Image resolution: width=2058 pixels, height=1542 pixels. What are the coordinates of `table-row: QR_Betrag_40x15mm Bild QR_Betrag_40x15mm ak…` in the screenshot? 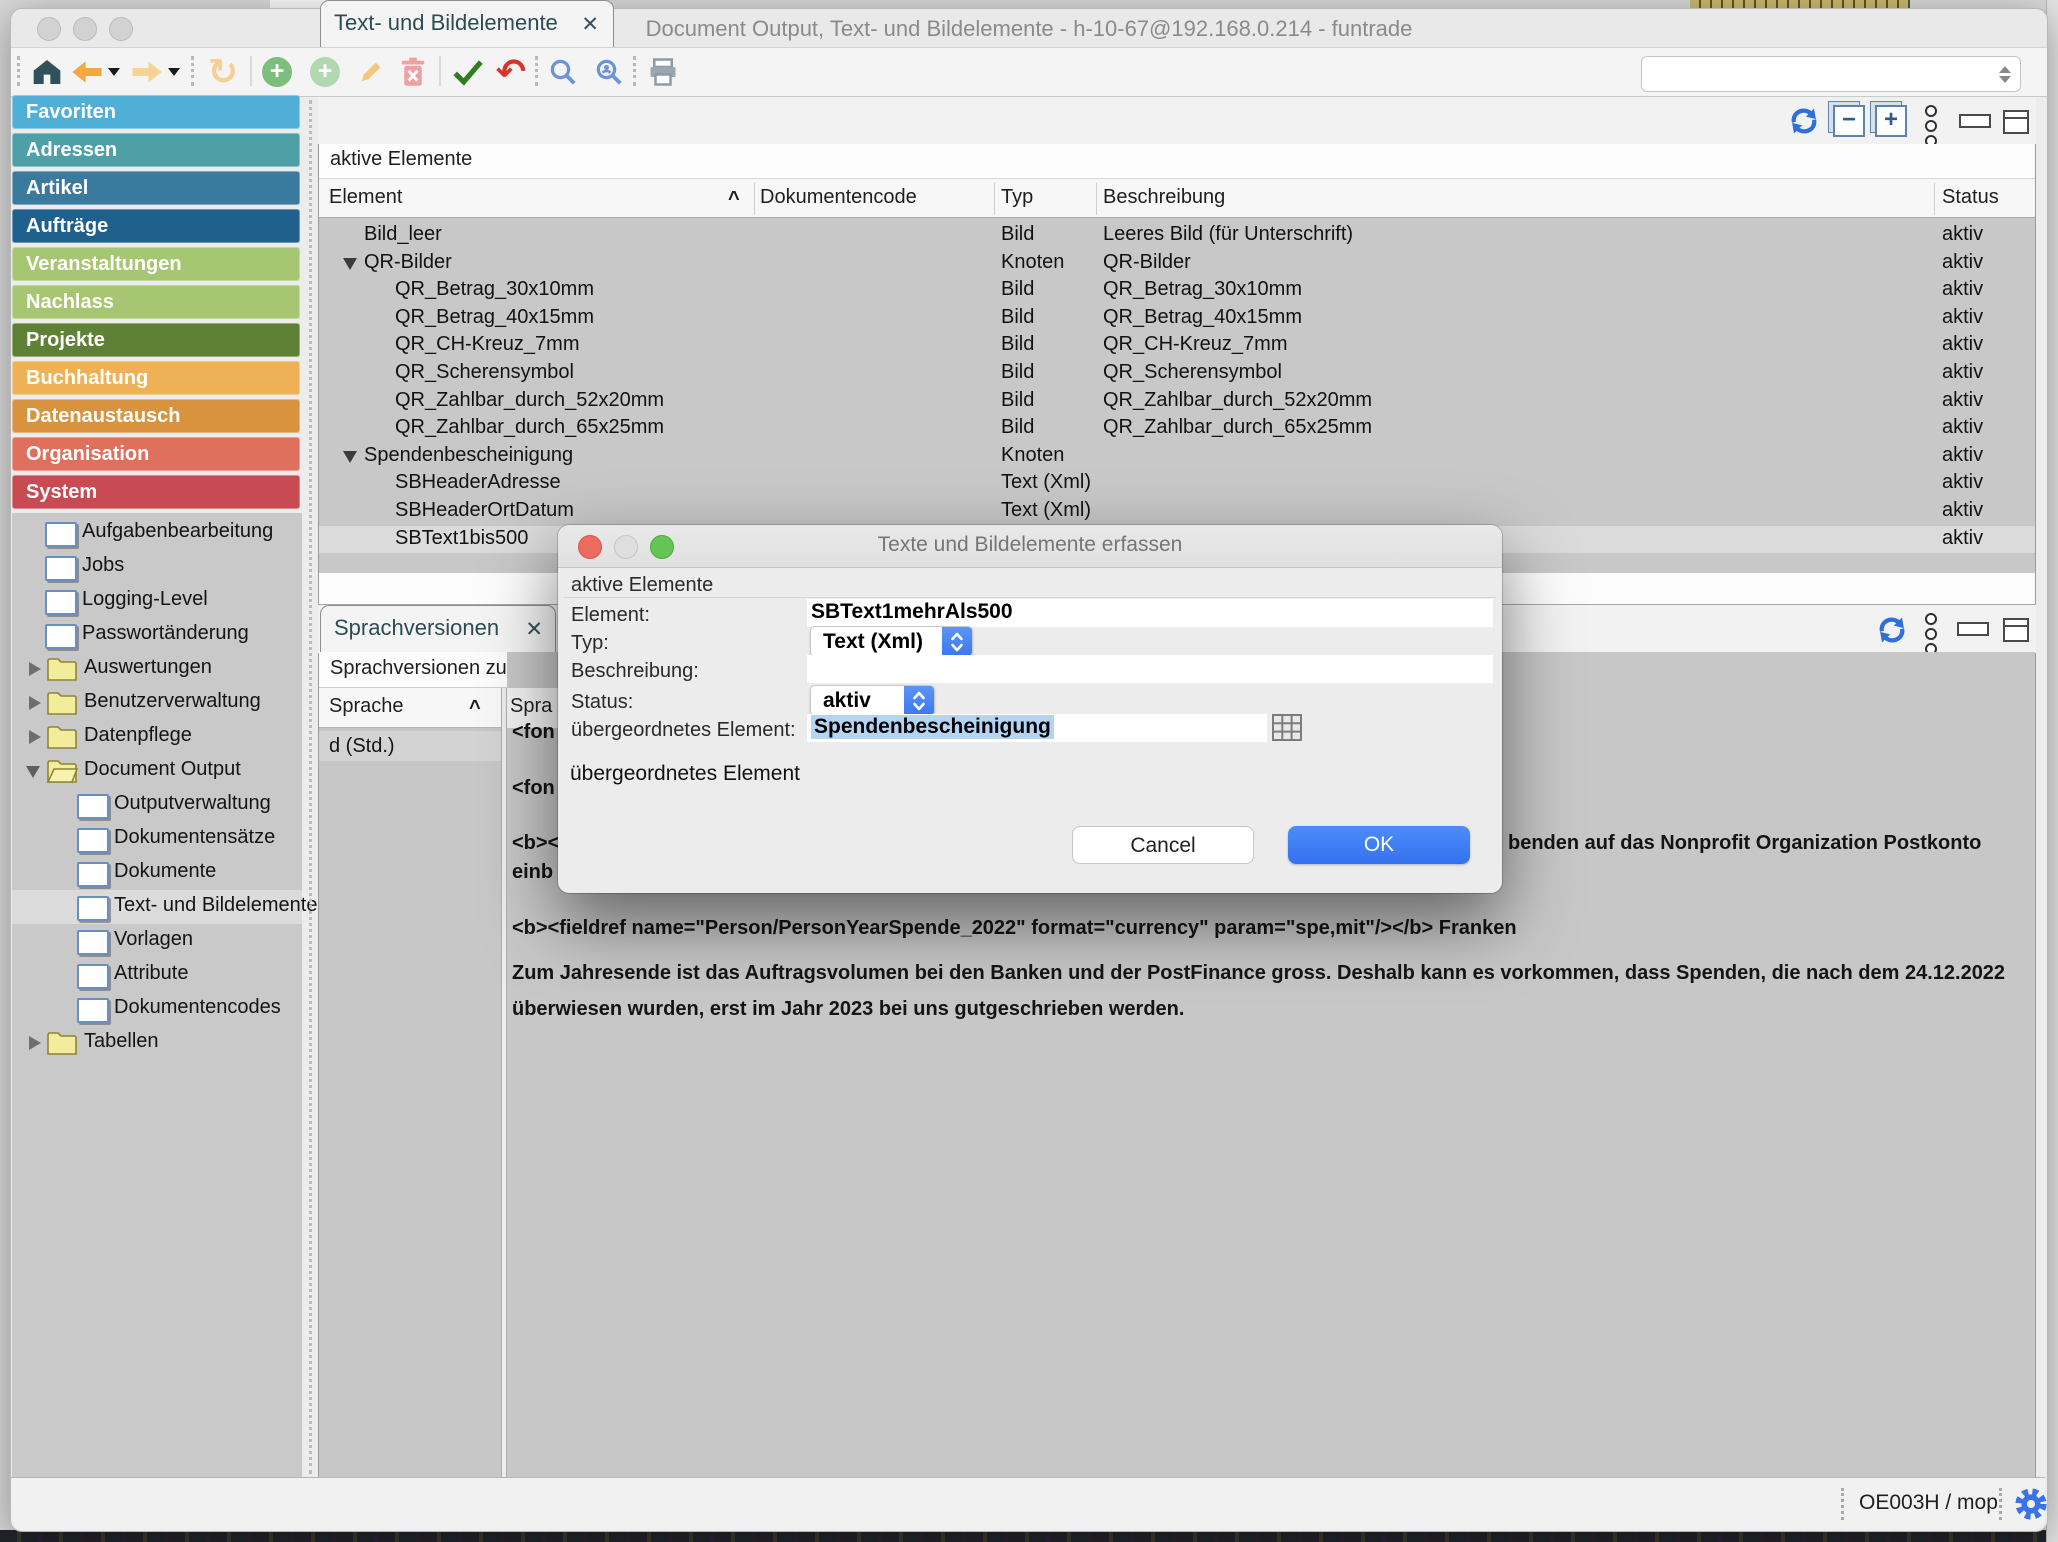 It's located at (1177, 319).